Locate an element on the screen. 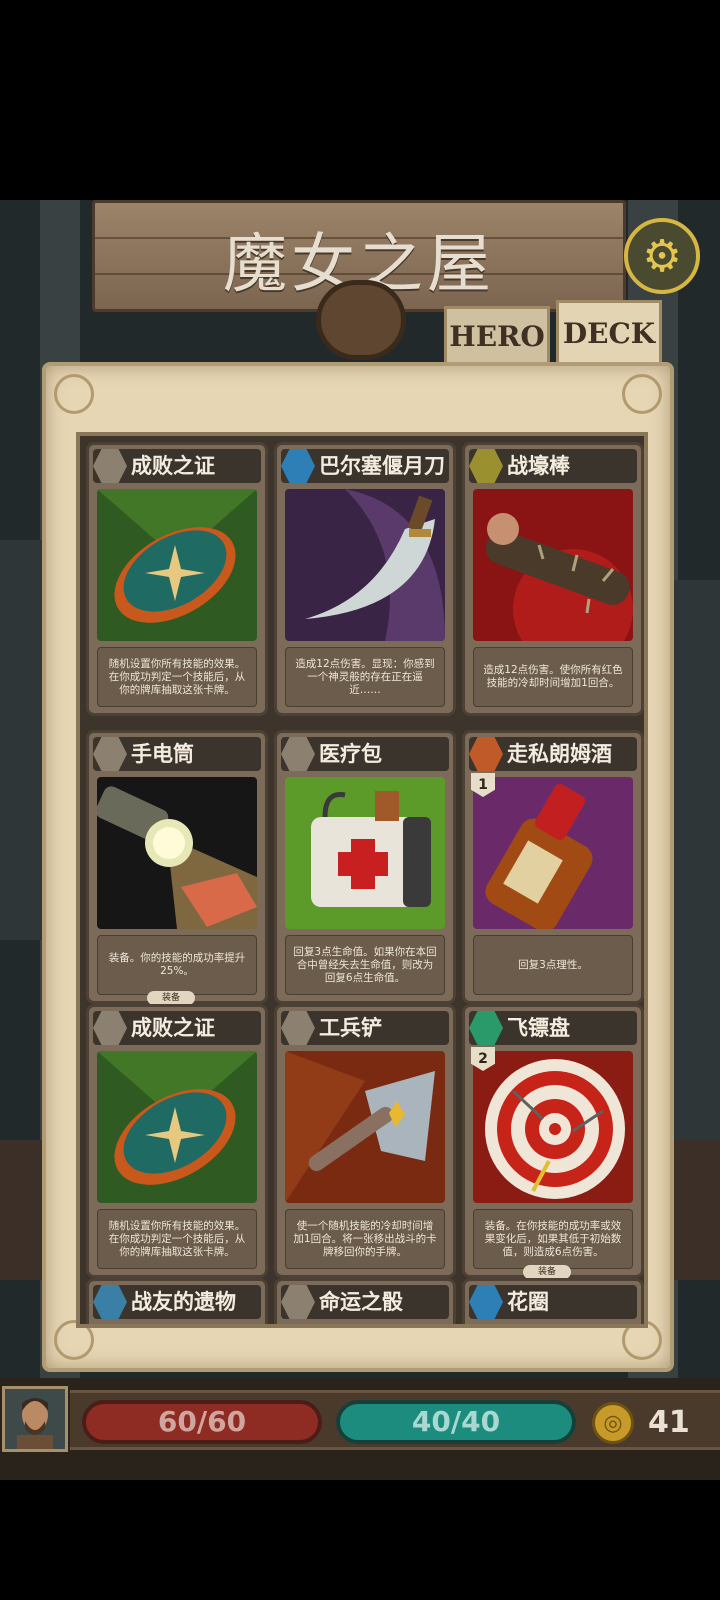  deck-card: 战友的遗物 is located at coordinates (177, 1301).